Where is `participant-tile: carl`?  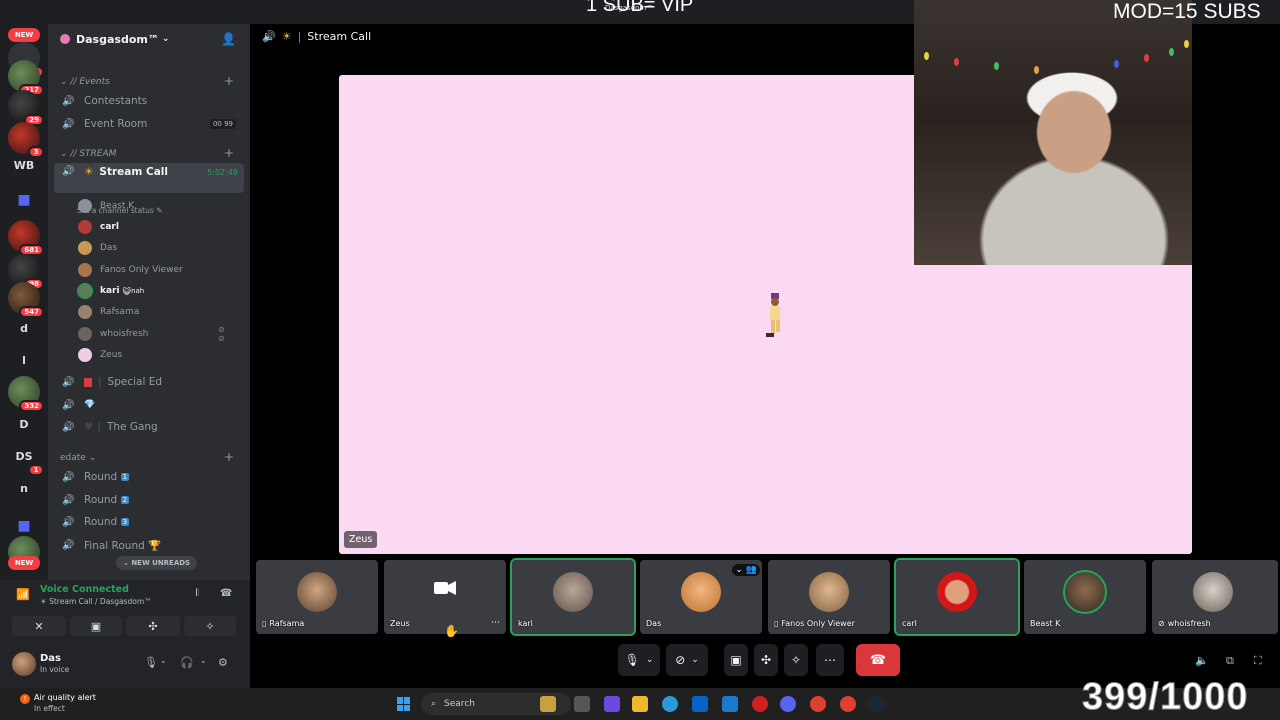
participant-tile: carl is located at coordinates (957, 597).